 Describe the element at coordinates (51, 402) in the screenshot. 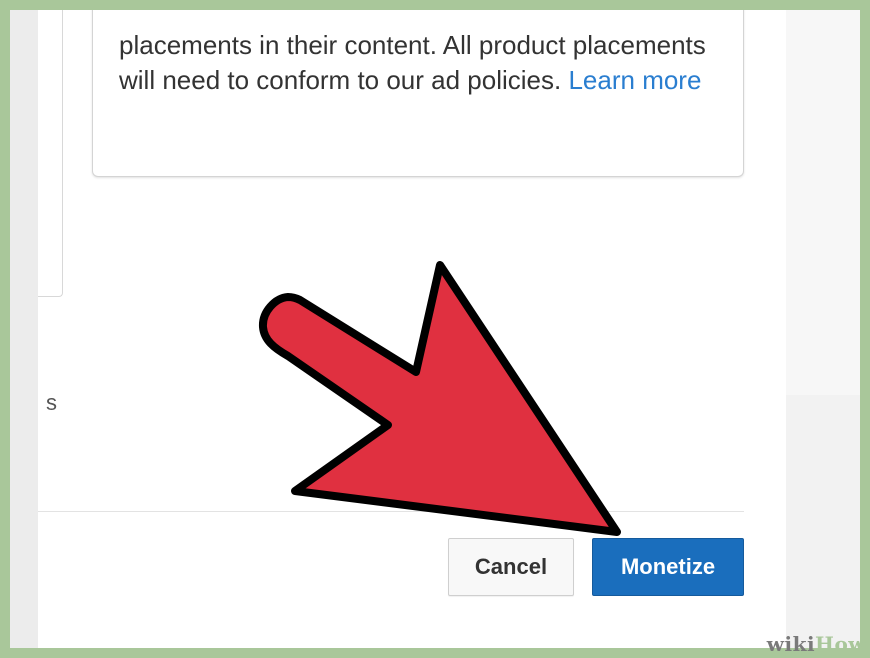

I see `partial-label: s` at that location.